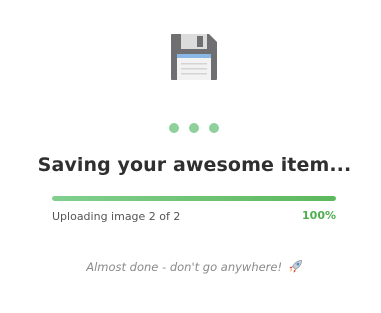 This screenshot has width=381, height=313. Describe the element at coordinates (319, 215) in the screenshot. I see `progress-percent: 100%` at that location.